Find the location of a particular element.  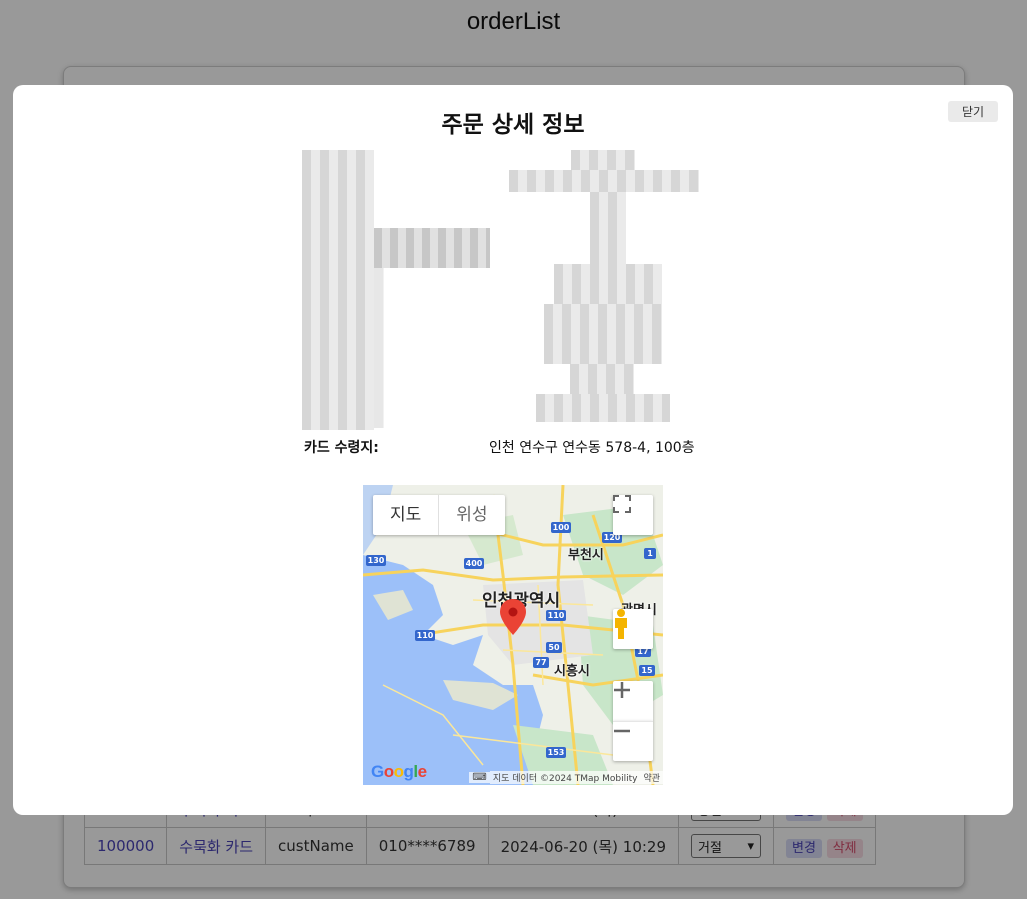

keyboard-icon: ⌨ is located at coordinates (479, 777).